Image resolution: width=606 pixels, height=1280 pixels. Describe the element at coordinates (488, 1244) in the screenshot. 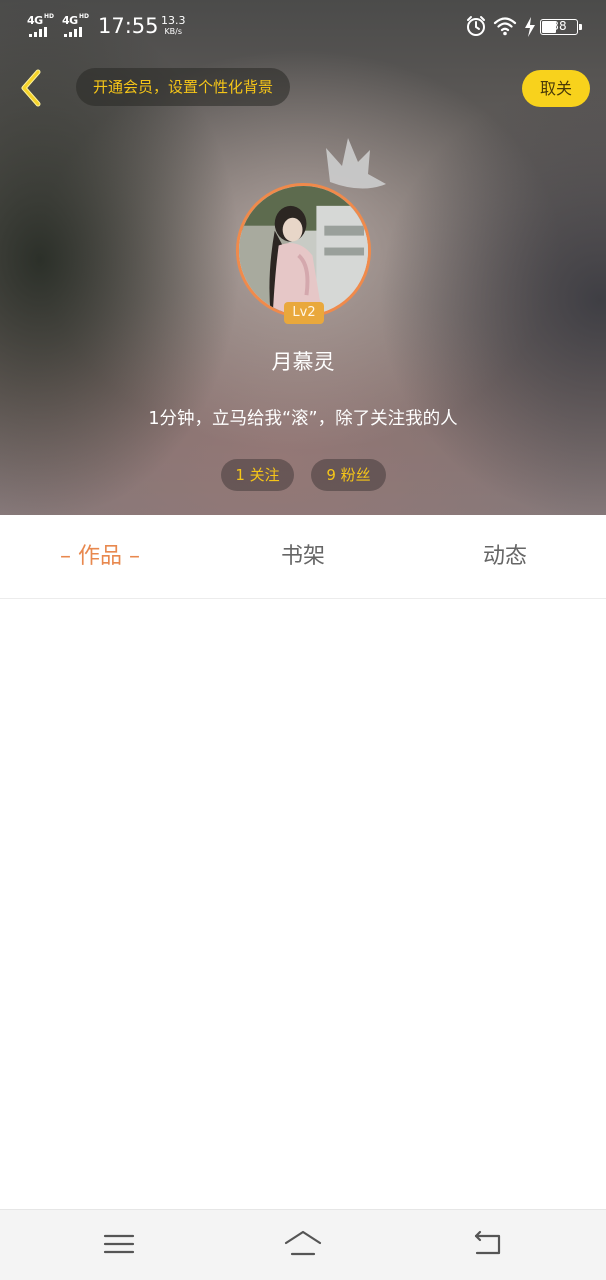

I see `back-icon` at that location.